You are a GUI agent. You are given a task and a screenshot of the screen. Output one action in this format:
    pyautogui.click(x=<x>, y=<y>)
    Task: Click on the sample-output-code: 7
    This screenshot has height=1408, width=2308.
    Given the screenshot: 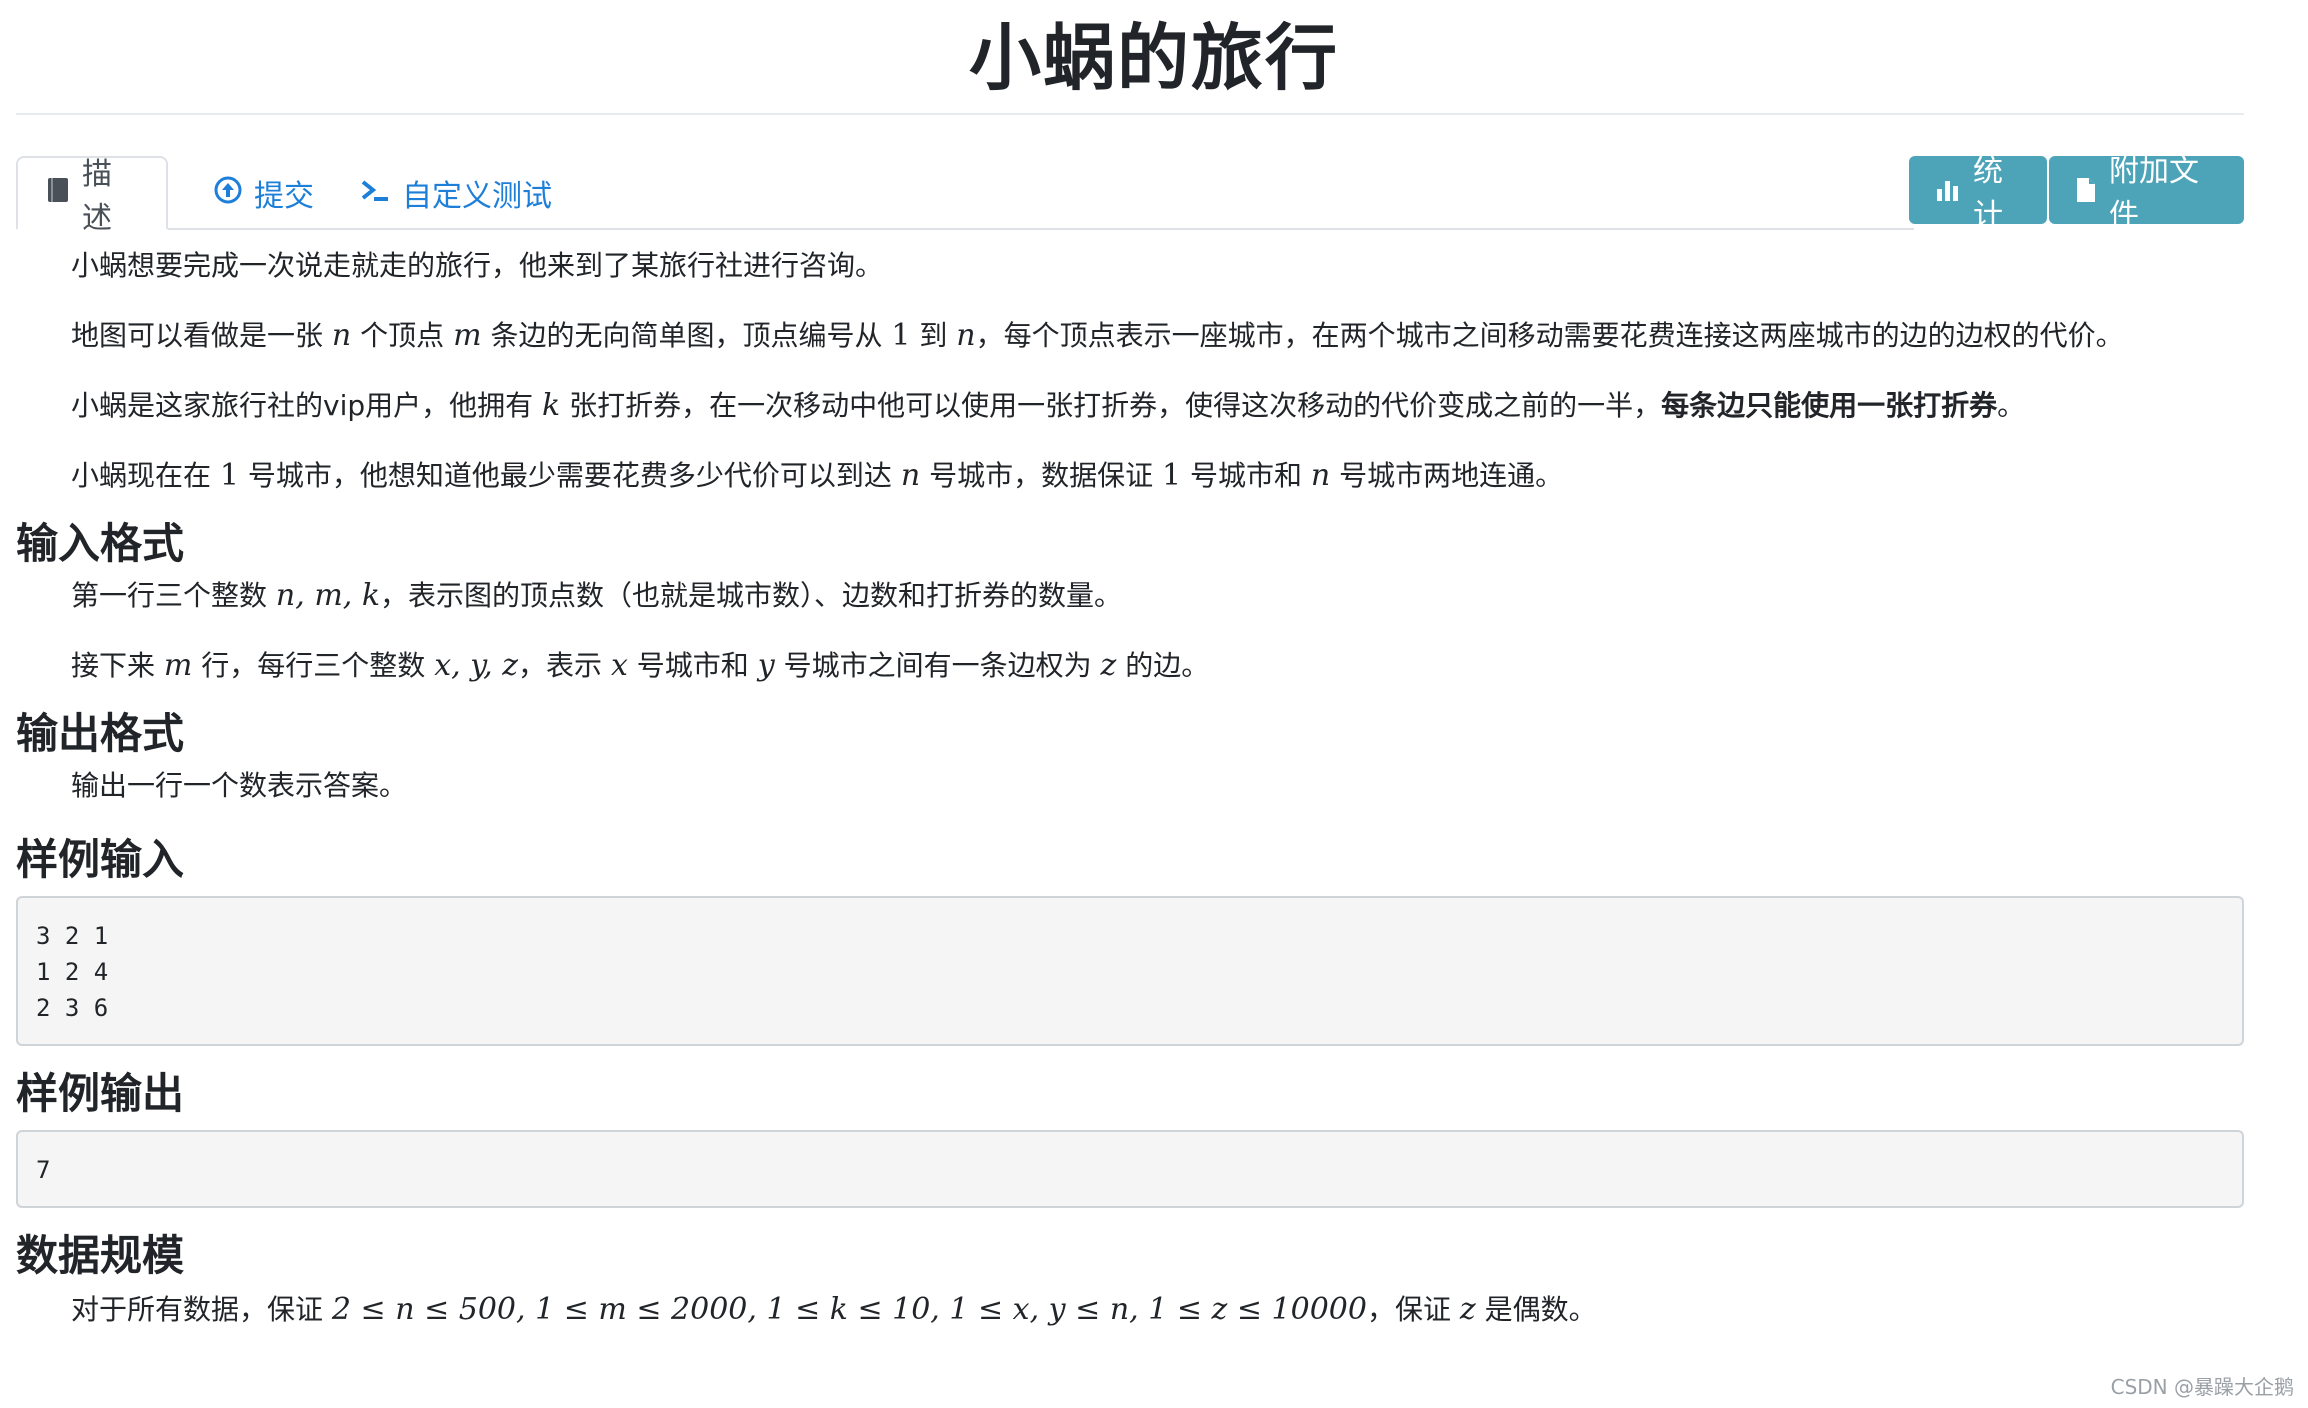 What is the action you would take?
    pyautogui.click(x=1130, y=1169)
    